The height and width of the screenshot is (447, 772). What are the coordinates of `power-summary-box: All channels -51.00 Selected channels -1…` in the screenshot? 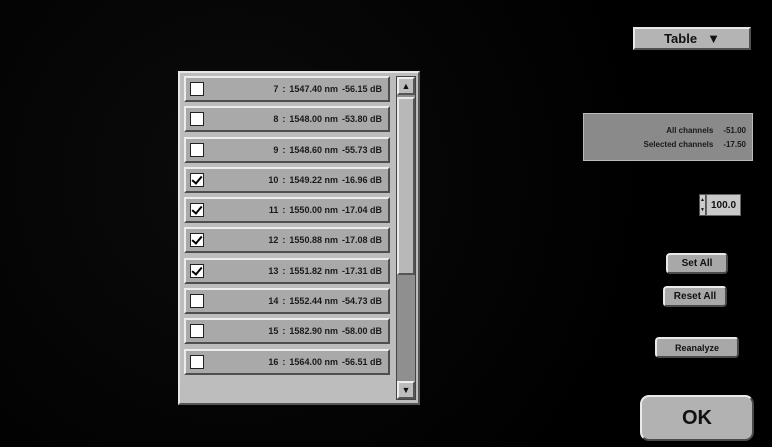 It's located at (668, 137).